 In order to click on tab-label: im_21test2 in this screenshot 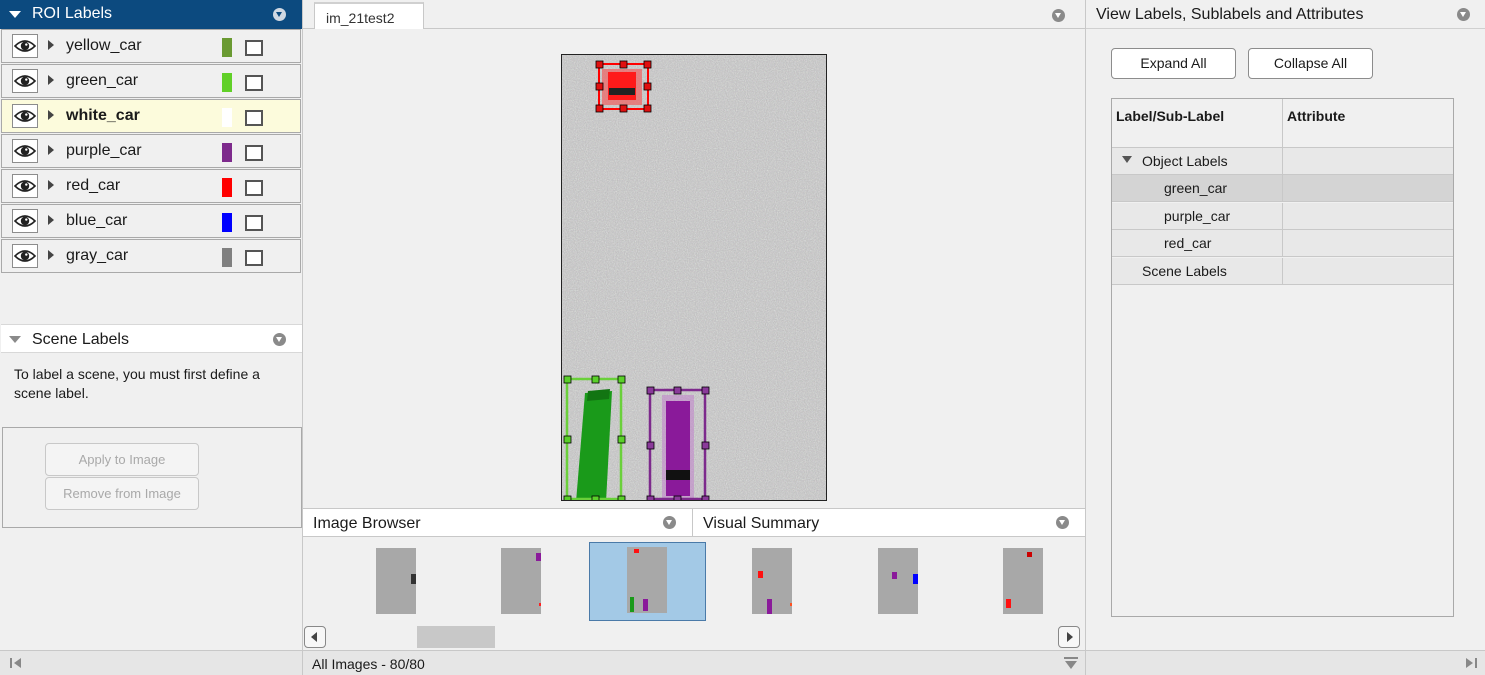, I will do `click(360, 18)`.